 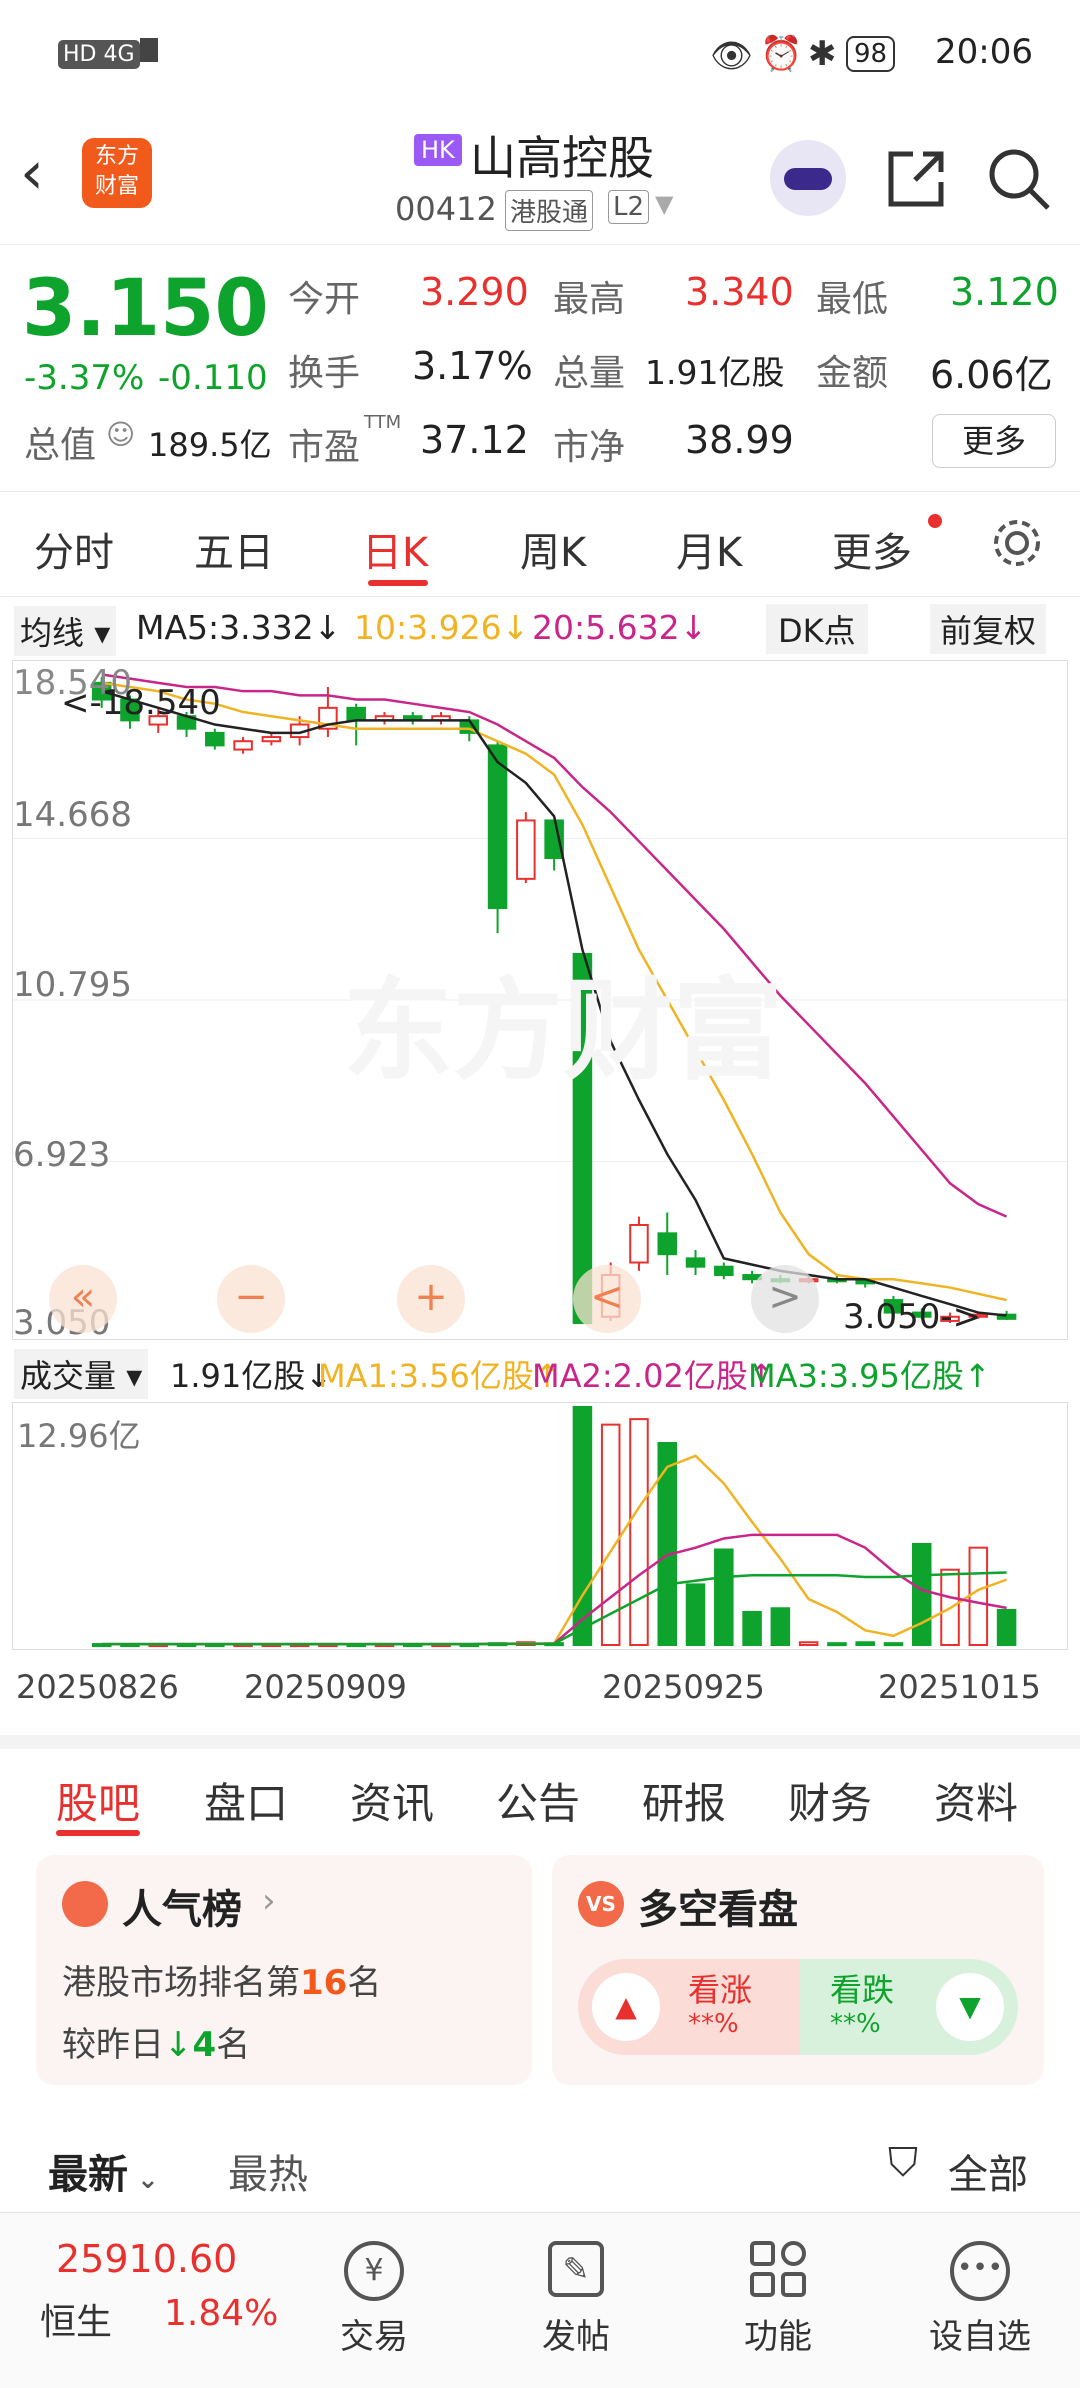 I want to click on ma10-value: 10:3.926↓, so click(x=442, y=627).